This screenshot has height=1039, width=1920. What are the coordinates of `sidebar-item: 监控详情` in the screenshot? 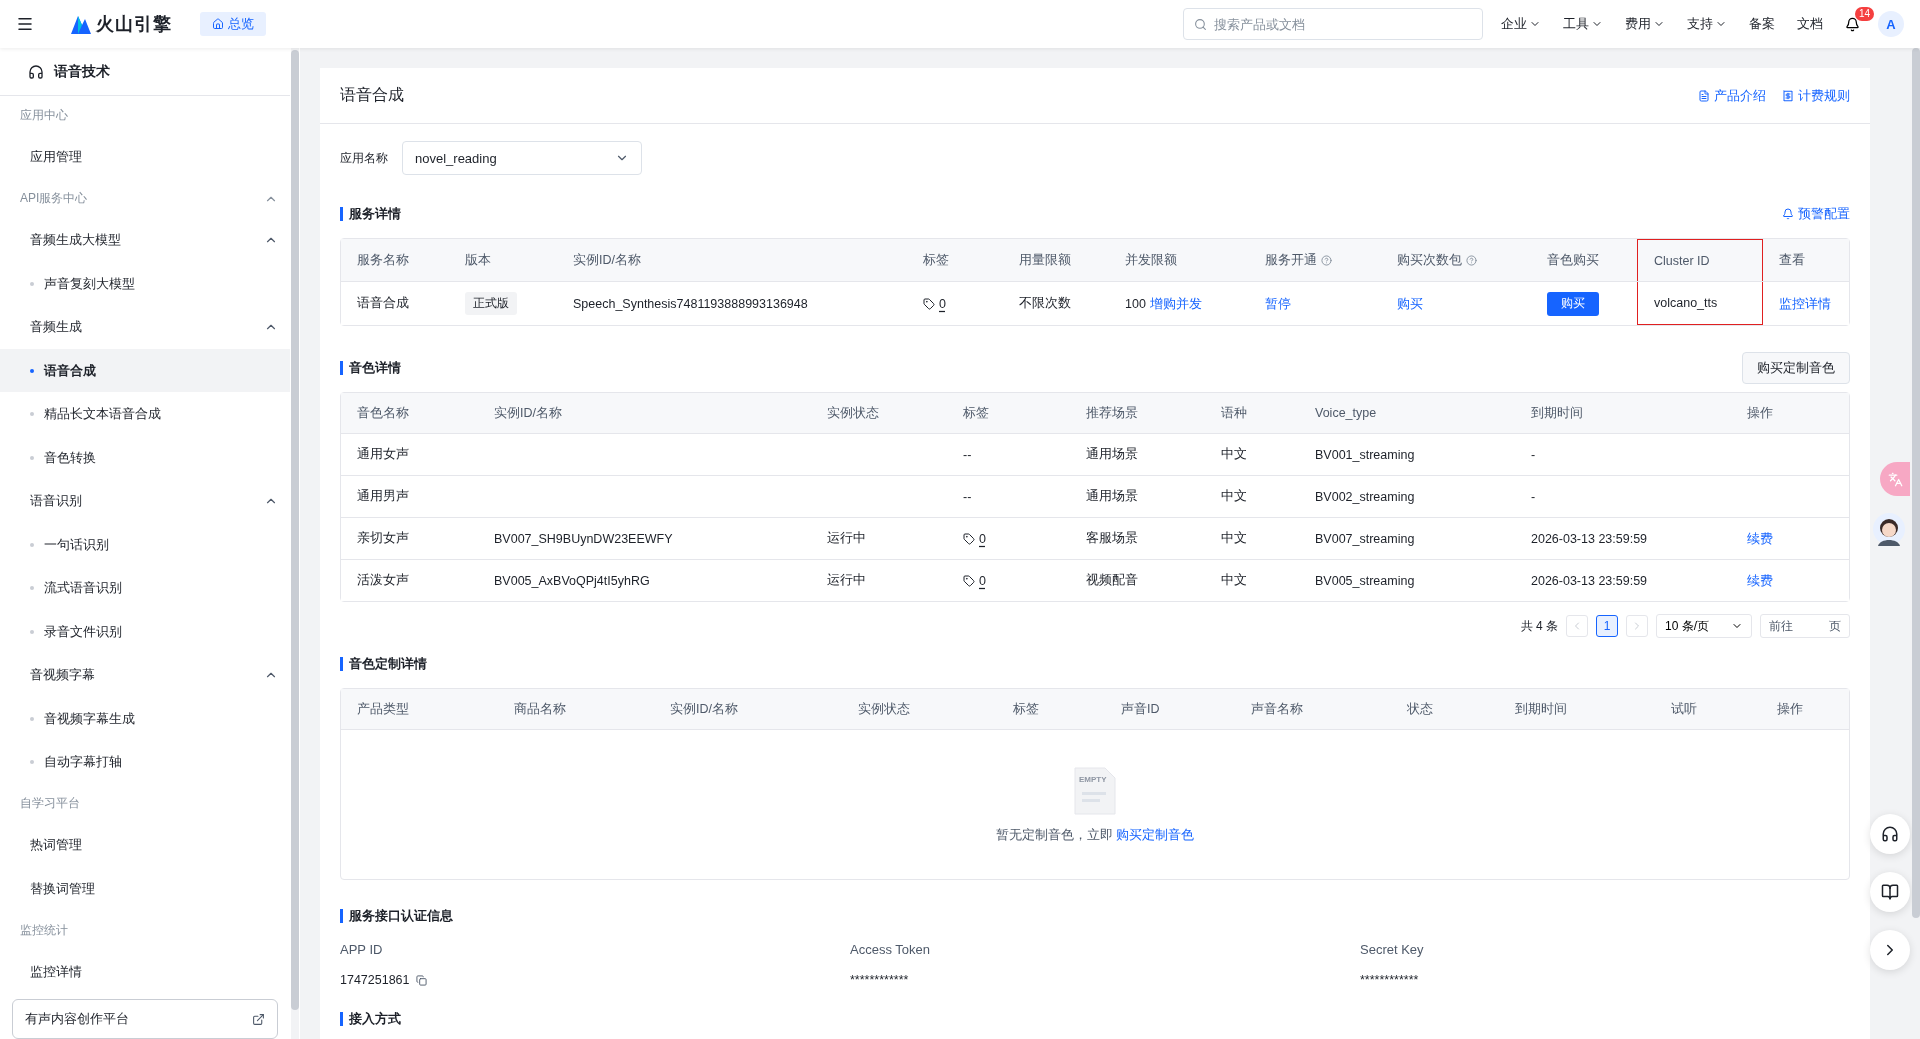 It's located at (145, 971).